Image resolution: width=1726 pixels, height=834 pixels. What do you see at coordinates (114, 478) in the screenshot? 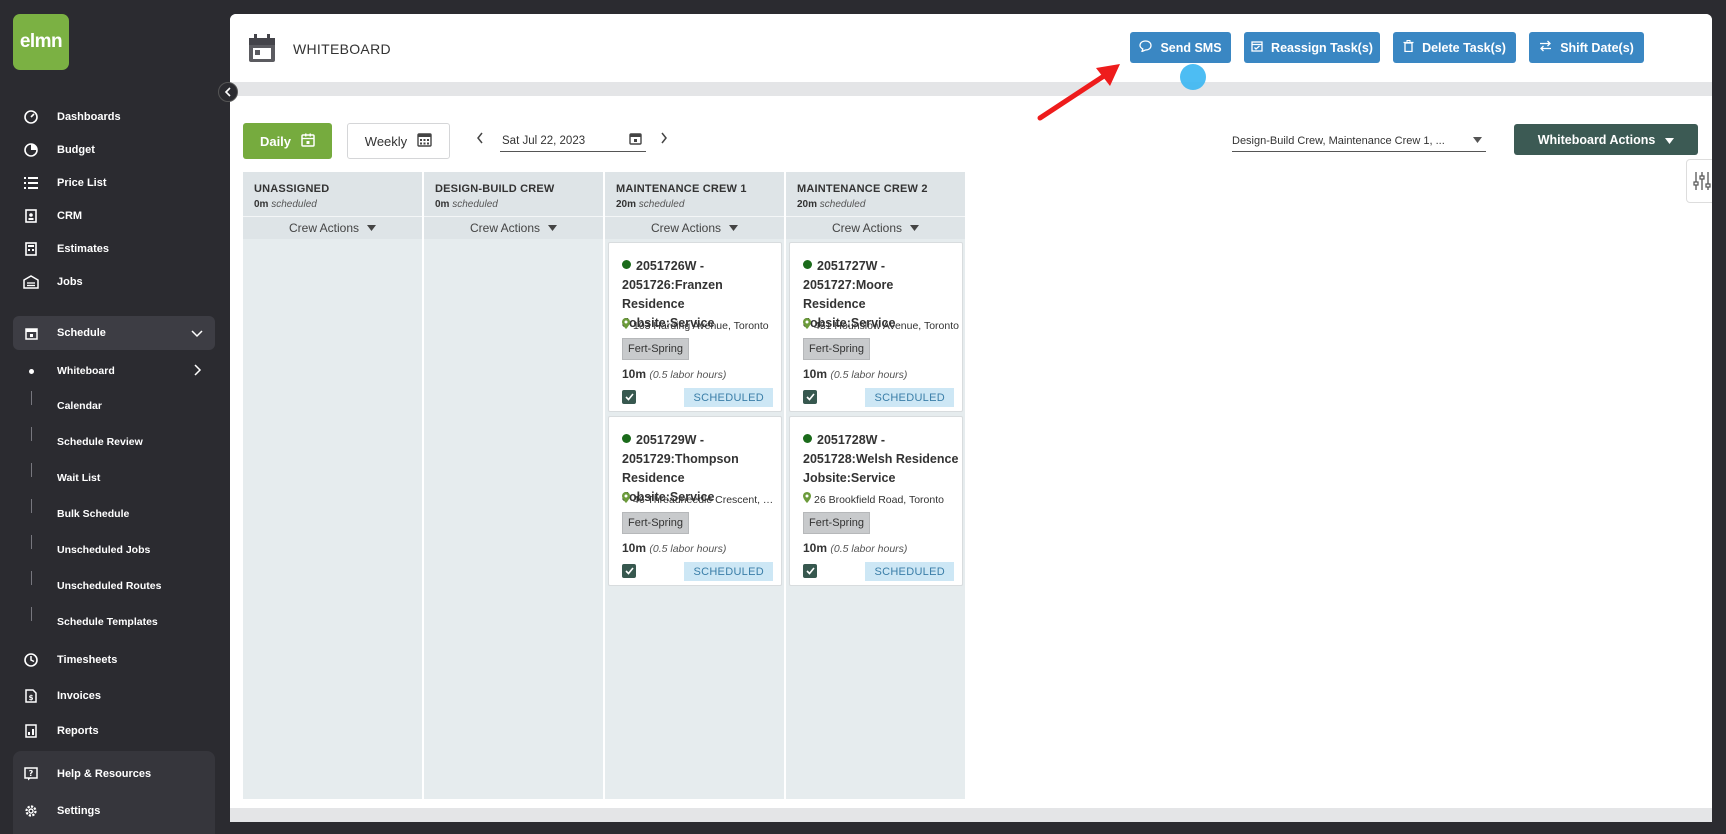
I see `sidebar-subitem-wait-list: Wait List` at bounding box center [114, 478].